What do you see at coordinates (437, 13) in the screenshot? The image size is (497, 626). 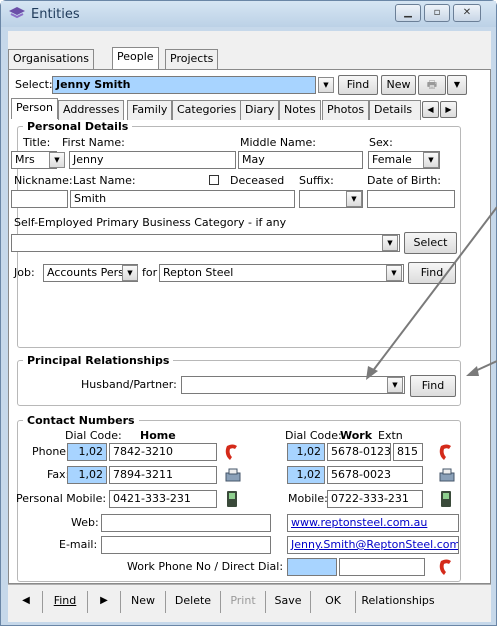 I see `maximize-button: ▫` at bounding box center [437, 13].